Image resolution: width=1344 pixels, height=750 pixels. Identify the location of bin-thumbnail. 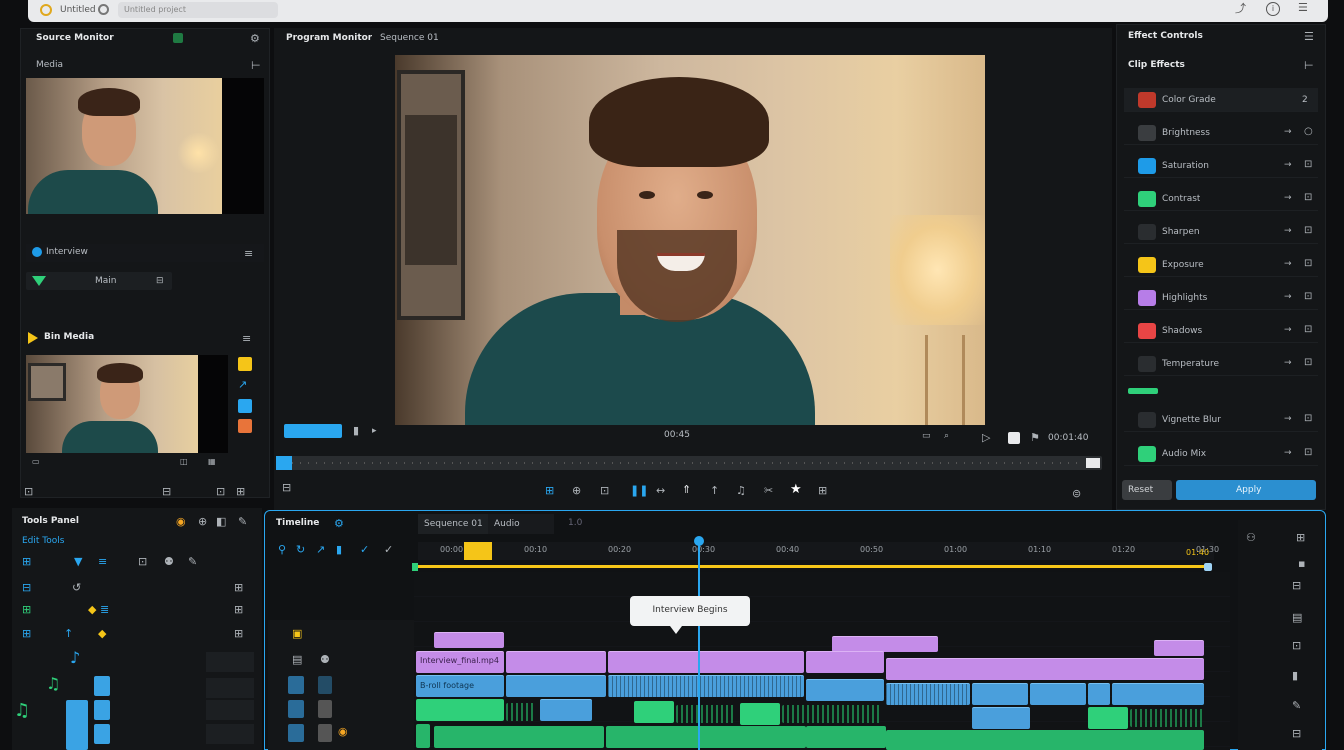
(112, 404).